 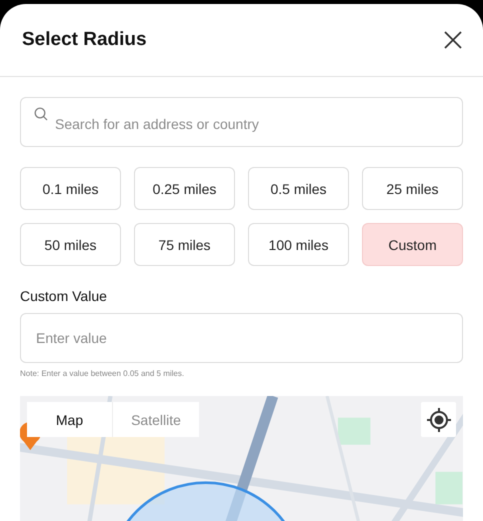 I want to click on search-field: Search for an address or country, so click(x=241, y=122).